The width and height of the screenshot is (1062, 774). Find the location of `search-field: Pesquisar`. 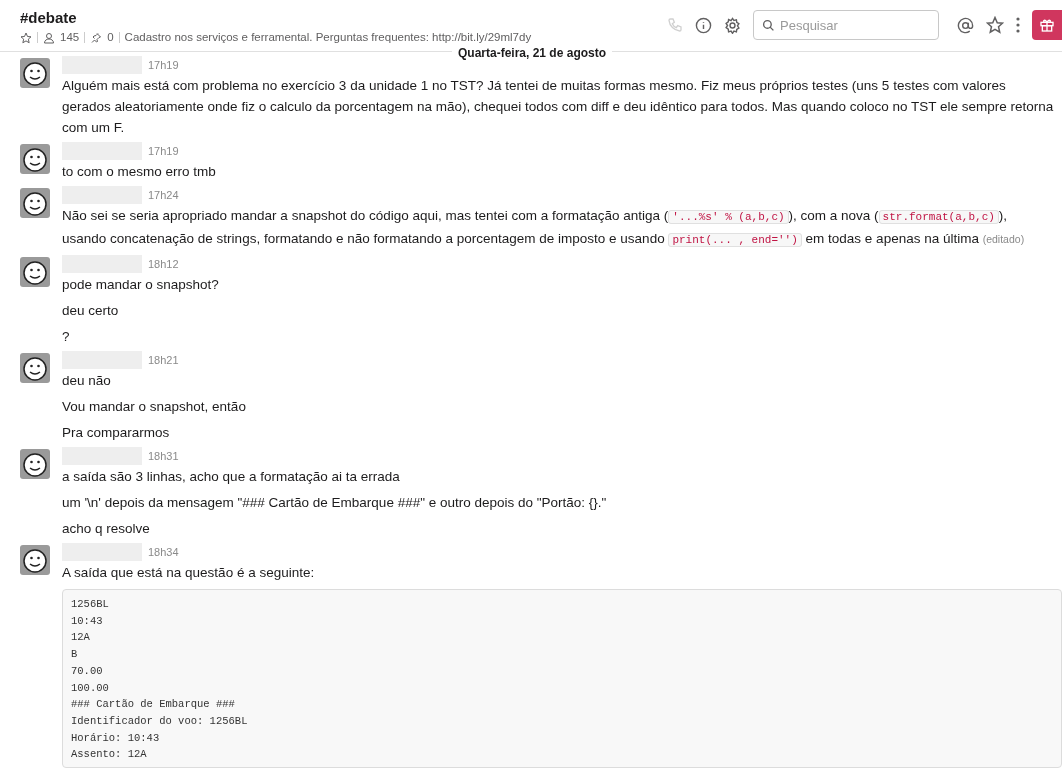

search-field: Pesquisar is located at coordinates (846, 25).